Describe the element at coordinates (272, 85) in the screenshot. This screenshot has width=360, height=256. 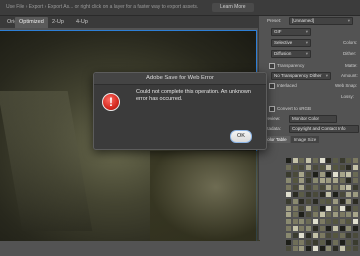
I see `interlaced-checkbox` at that location.